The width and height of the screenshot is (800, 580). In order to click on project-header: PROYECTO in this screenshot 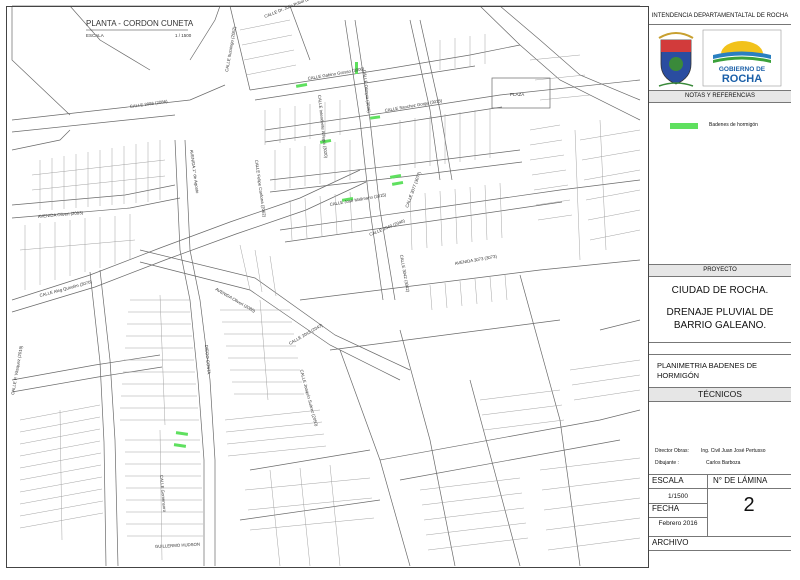, I will do `click(720, 270)`.